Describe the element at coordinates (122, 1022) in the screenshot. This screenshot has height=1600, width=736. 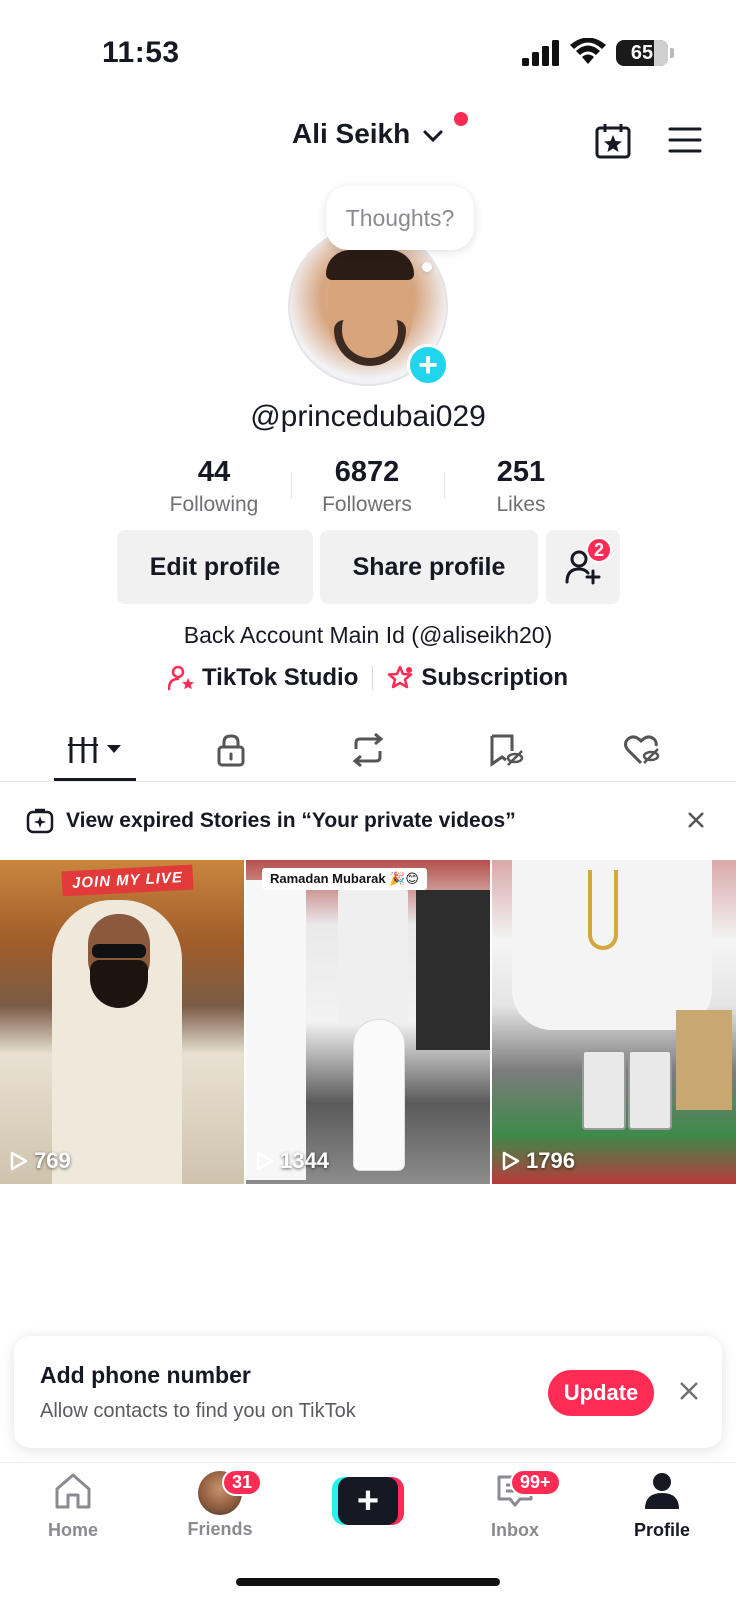
I see `video-thumbnail: JOIN MY LIVE 769` at that location.